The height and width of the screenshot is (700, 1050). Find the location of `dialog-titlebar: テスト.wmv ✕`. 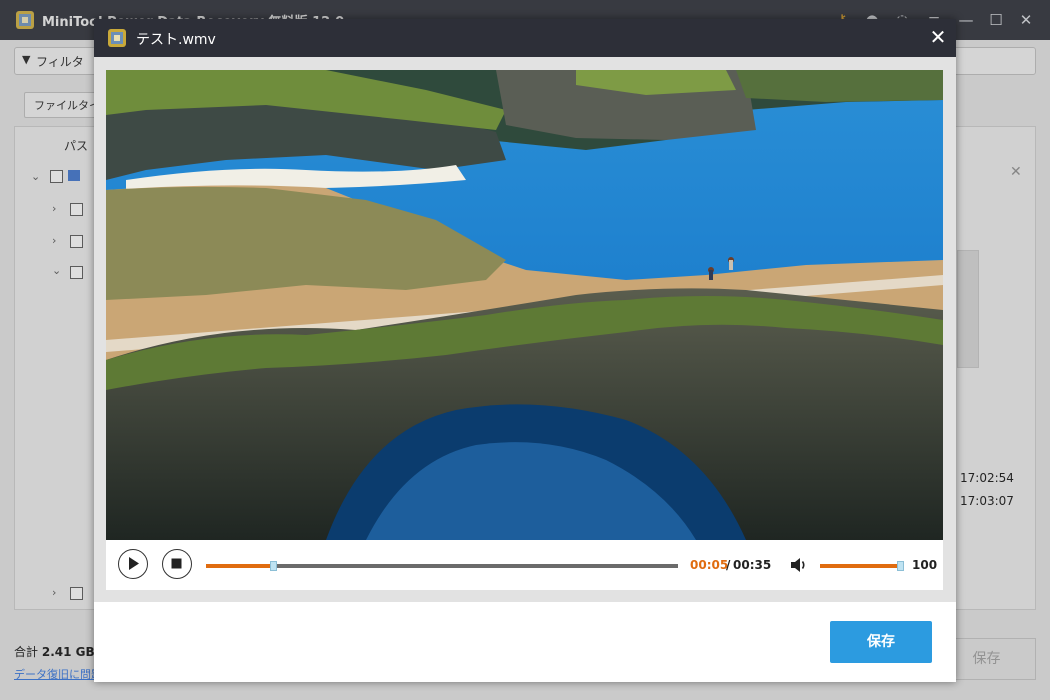

dialog-titlebar: テスト.wmv ✕ is located at coordinates (525, 38).